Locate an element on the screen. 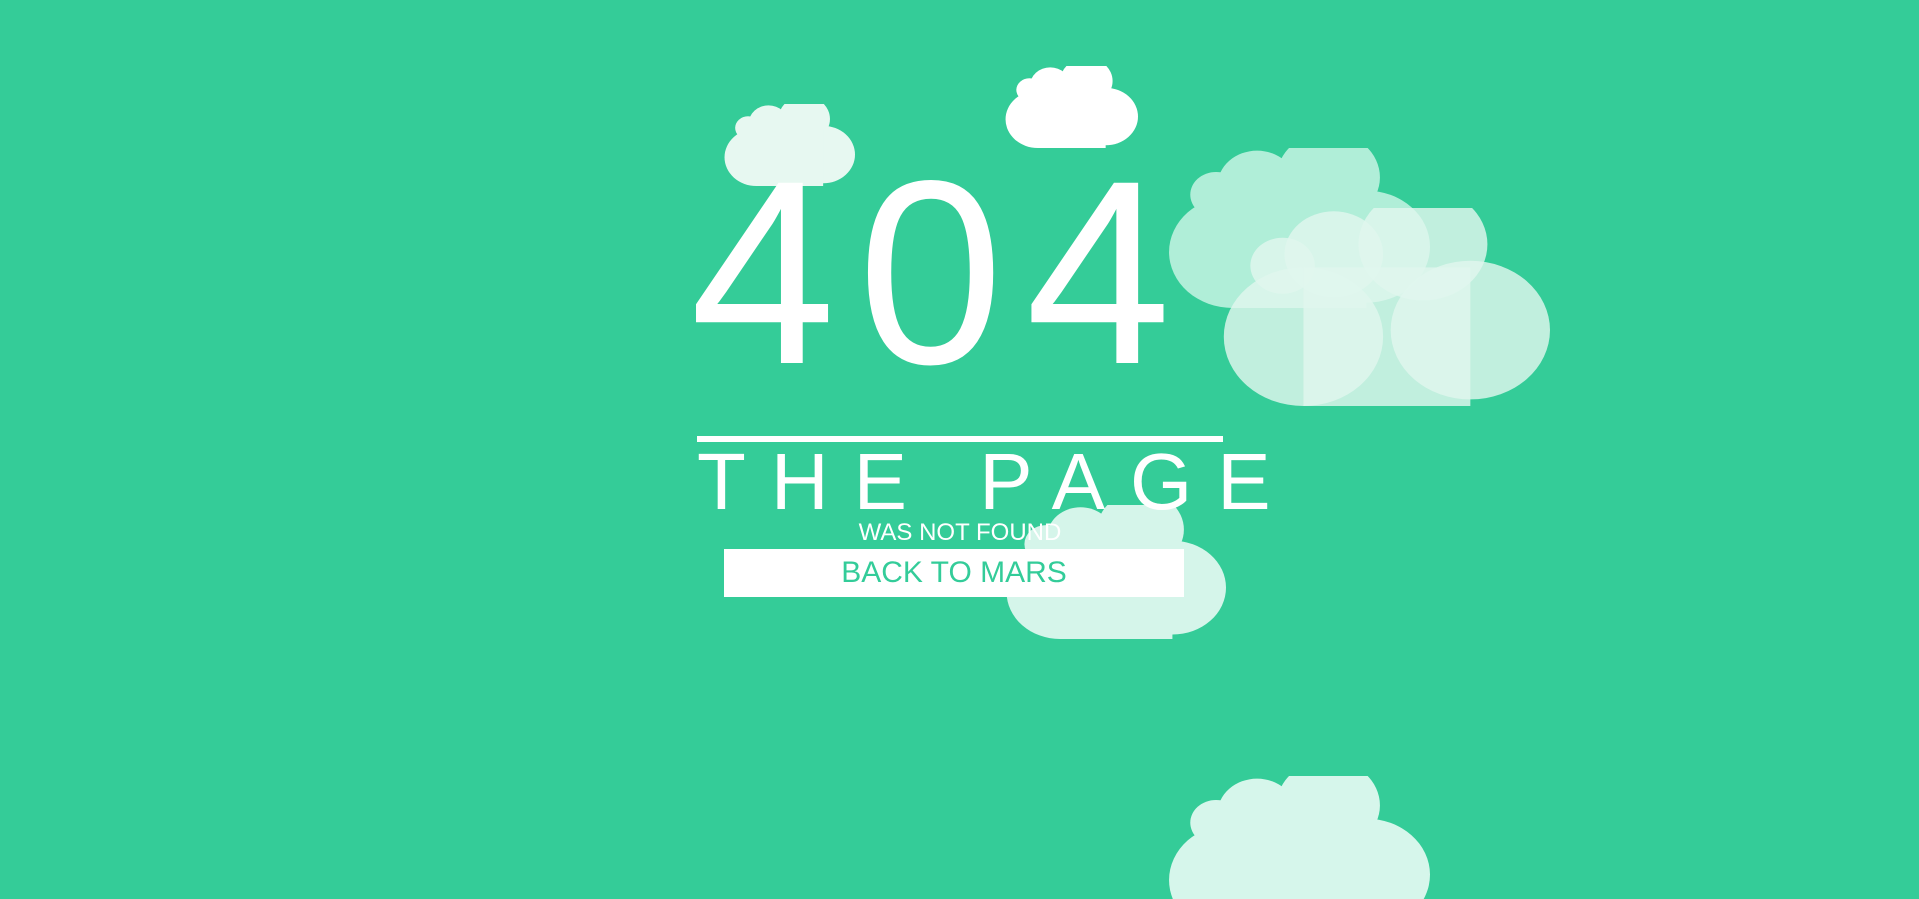 The width and height of the screenshot is (1919, 899). error-code: 404 is located at coordinates (942, 272).